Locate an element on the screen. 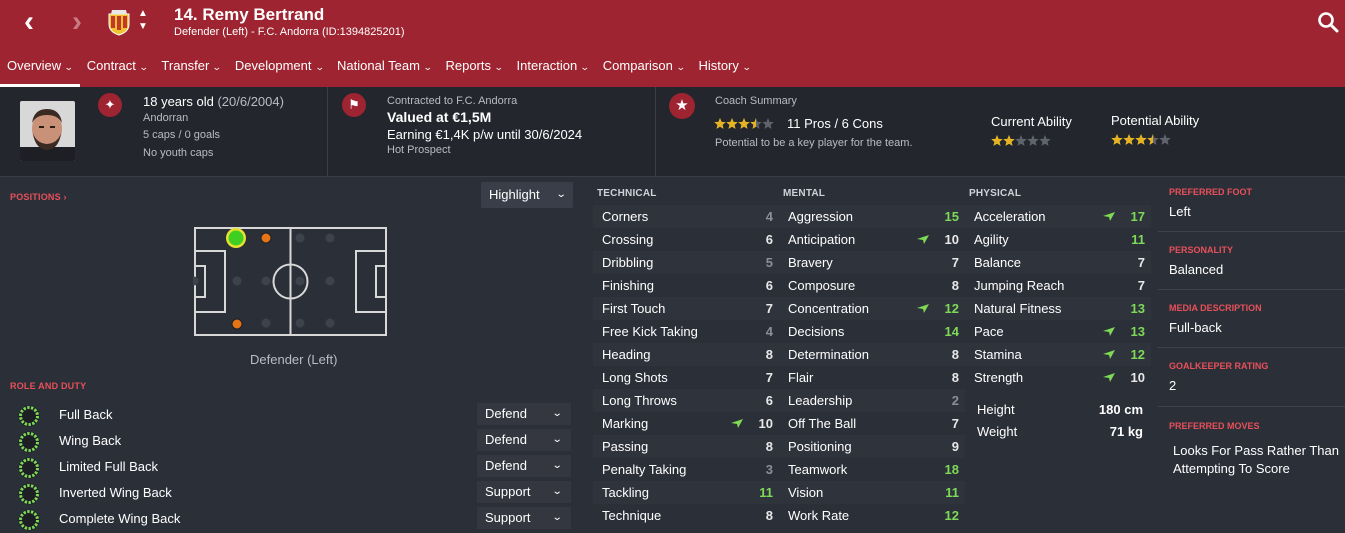 The height and width of the screenshot is (533, 1345). attribute-row: Marking 10 is located at coordinates (686, 423).